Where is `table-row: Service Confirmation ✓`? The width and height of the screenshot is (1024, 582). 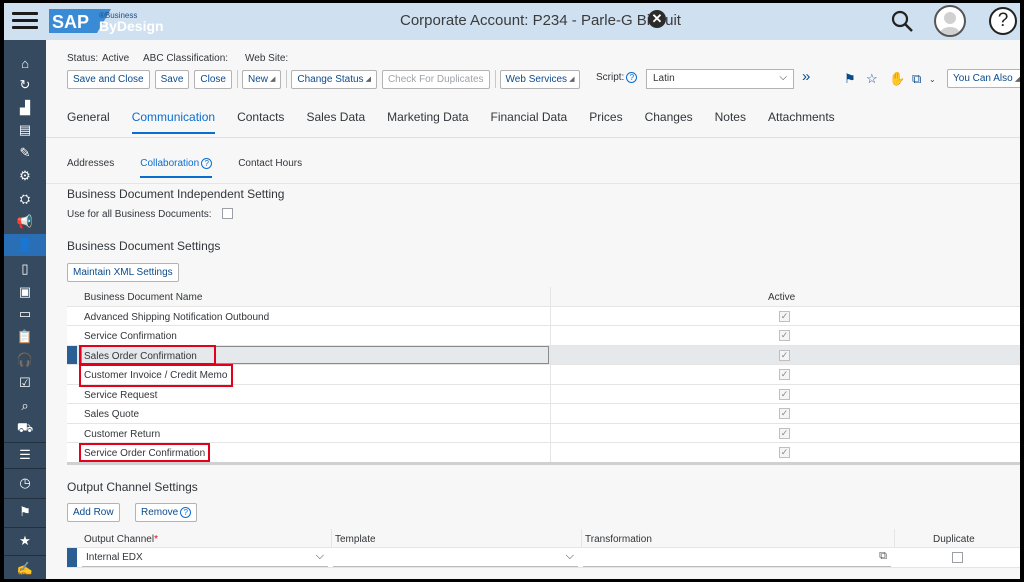 table-row: Service Confirmation ✓ is located at coordinates (543, 336).